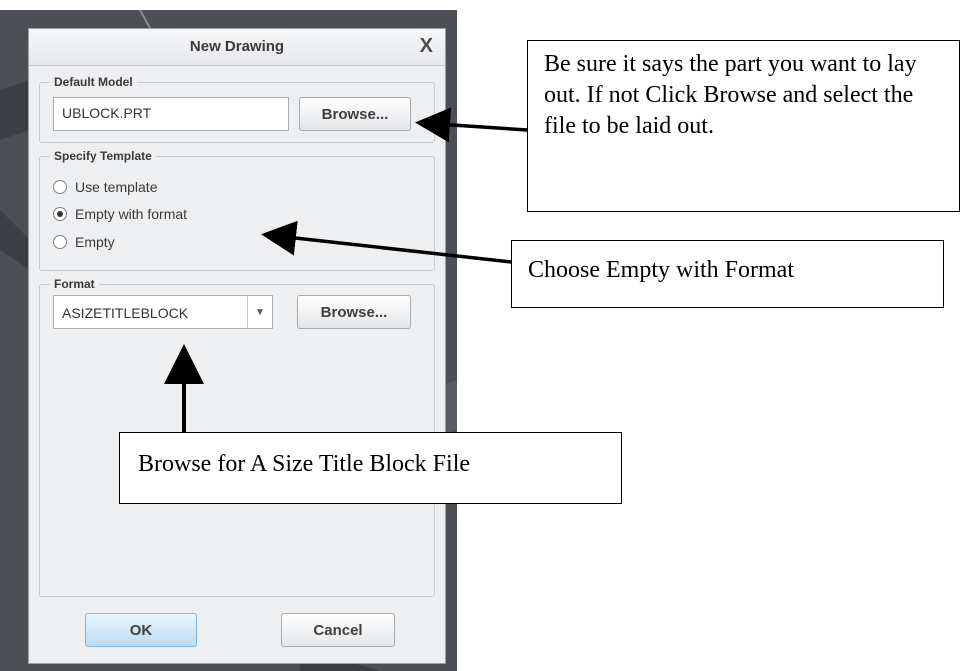 The height and width of the screenshot is (671, 966). I want to click on dialog-titlebar: New Drawing X, so click(237, 47).